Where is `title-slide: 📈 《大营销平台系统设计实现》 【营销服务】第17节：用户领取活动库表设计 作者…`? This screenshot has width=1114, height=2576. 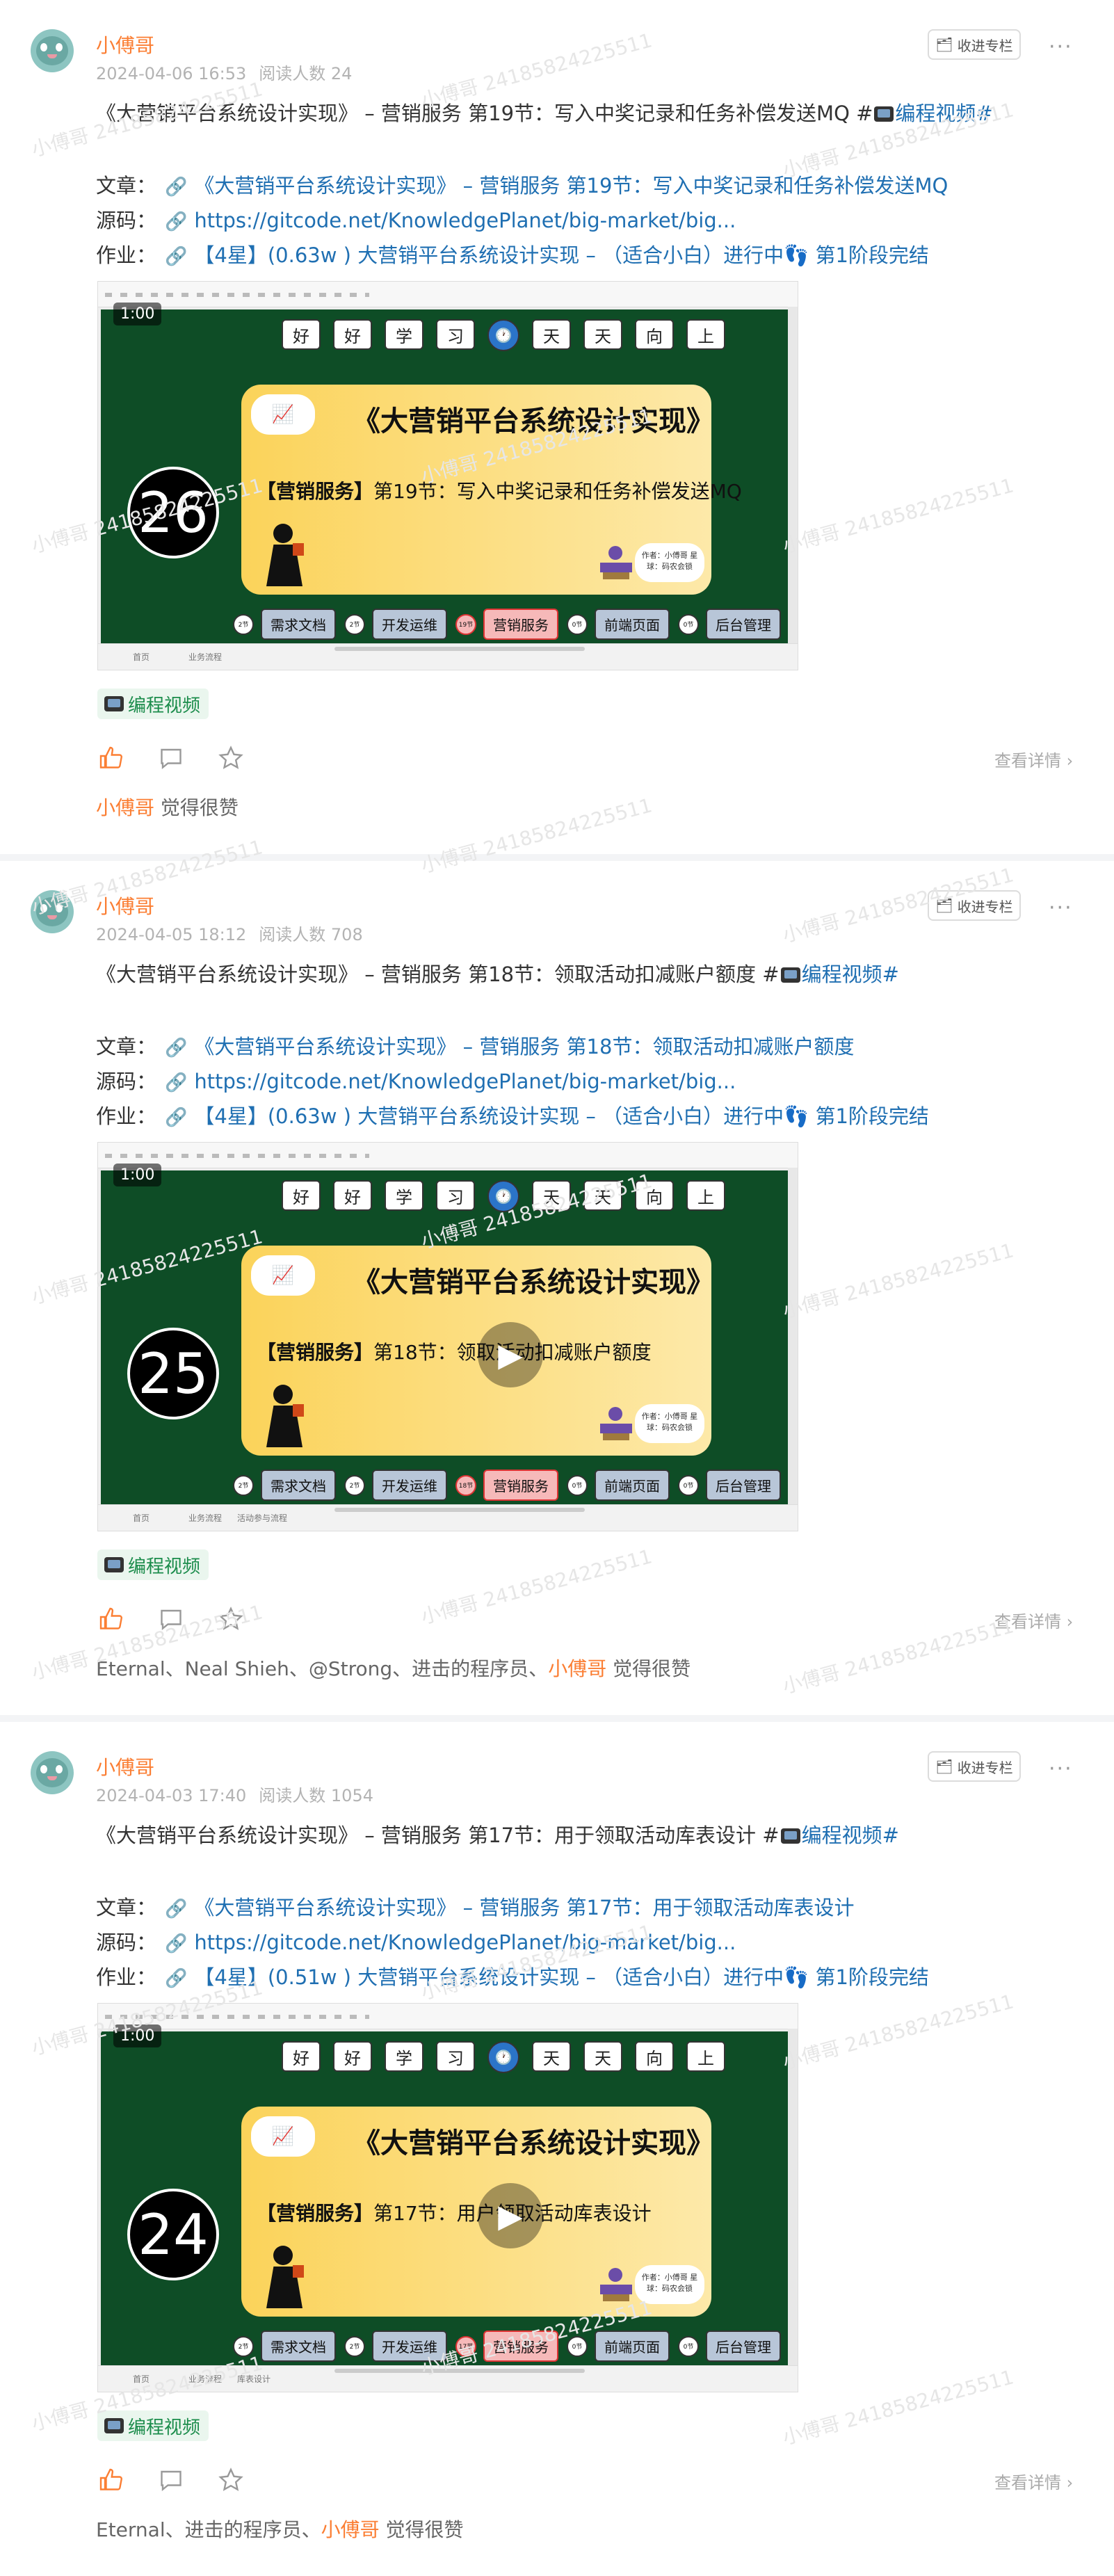 title-slide: 📈 《大营销平台系统设计实现》 【营销服务】第17节：用户领取活动库表设计 作者… is located at coordinates (477, 2212).